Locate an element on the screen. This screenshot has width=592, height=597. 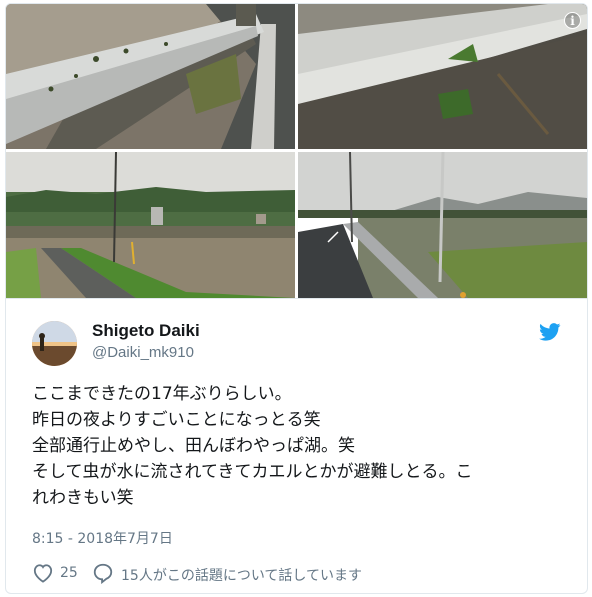
photo-flooded-road is located at coordinates (442, 225).